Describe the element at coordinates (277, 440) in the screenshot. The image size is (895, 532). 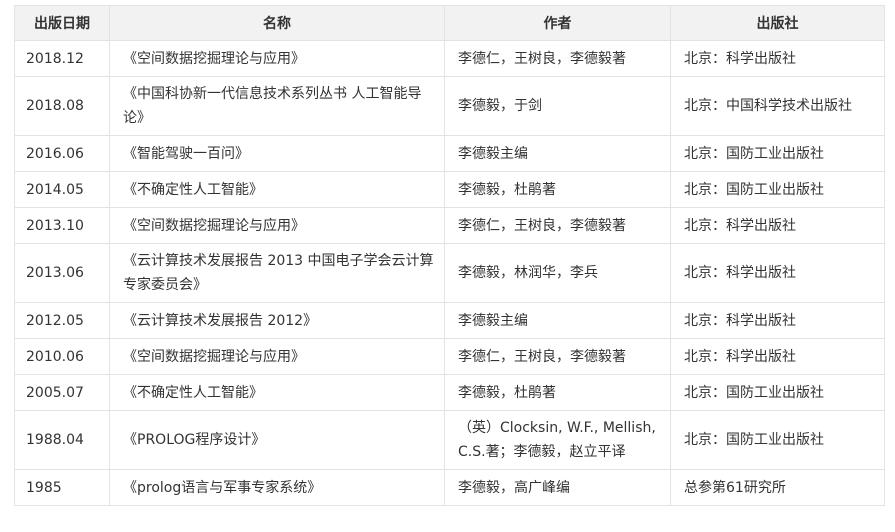
I see `cell-name: 《PROLOG程序设计》` at that location.